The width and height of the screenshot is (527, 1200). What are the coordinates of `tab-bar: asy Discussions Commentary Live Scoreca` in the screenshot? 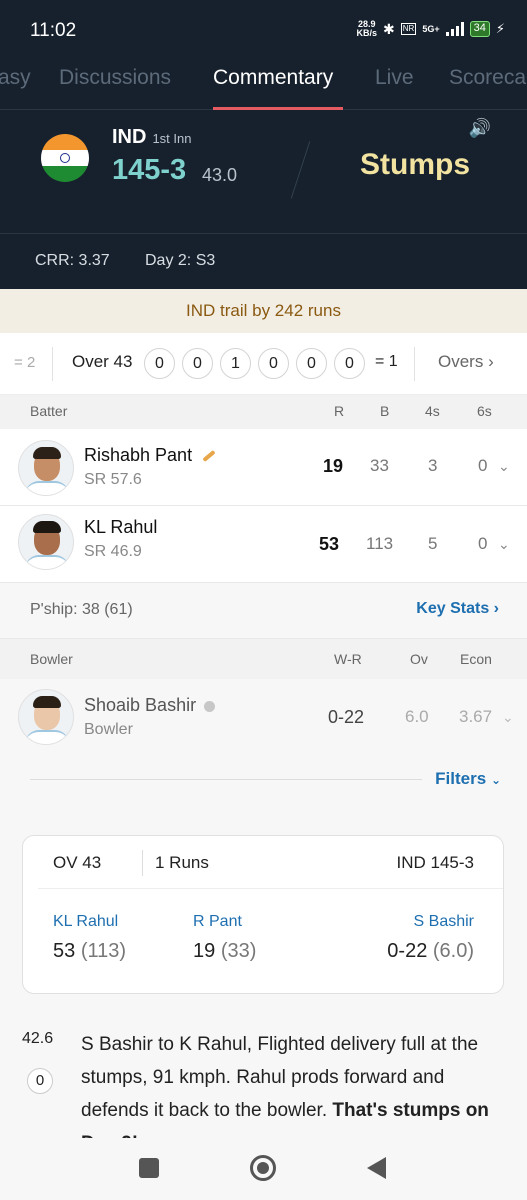 It's located at (263, 86).